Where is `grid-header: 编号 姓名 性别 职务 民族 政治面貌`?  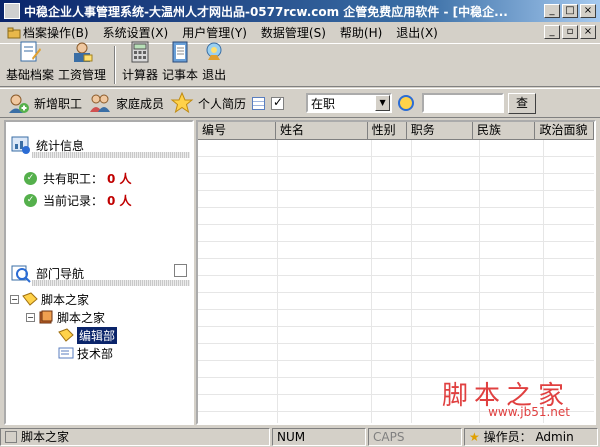
grid-header: 编号 姓名 性别 职务 民族 政治面貌 is located at coordinates (396, 131).